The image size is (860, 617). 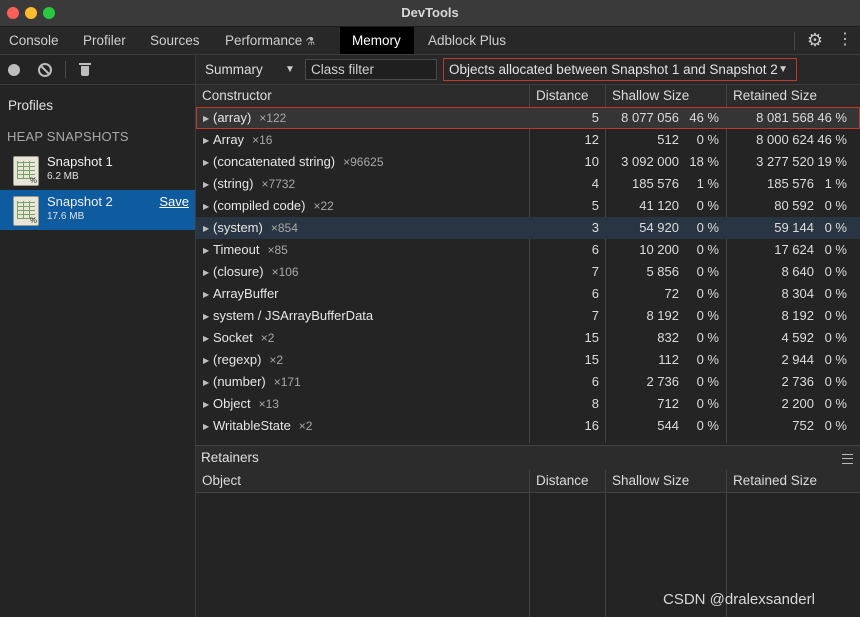 What do you see at coordinates (175, 40) in the screenshot?
I see `tab-sources: Sources` at bounding box center [175, 40].